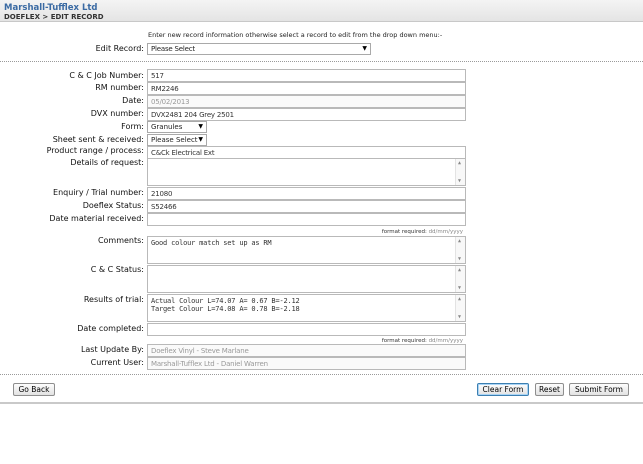  What do you see at coordinates (306, 193) in the screenshot?
I see `enquiry-input: 21080` at bounding box center [306, 193].